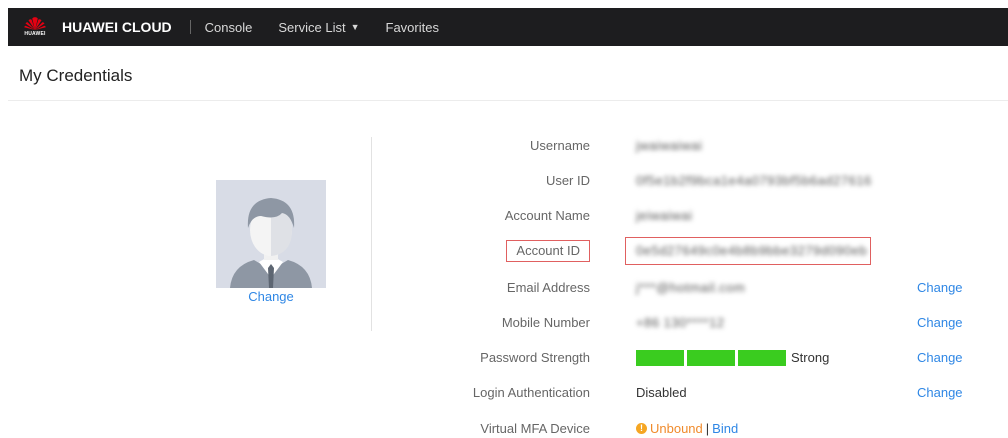  What do you see at coordinates (535, 357) in the screenshot?
I see `password-strength-label: Password Strength` at bounding box center [535, 357].